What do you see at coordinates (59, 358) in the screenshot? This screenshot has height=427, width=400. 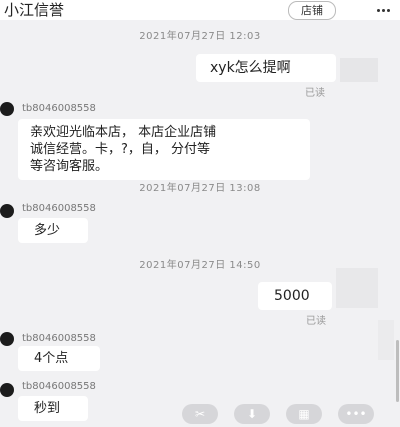 I see `incoming-message: 4个点` at bounding box center [59, 358].